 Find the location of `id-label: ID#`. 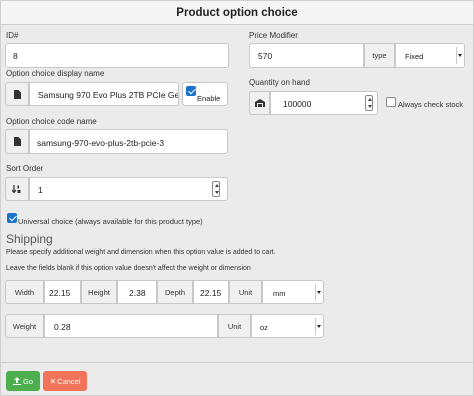

id-label: ID# is located at coordinates (12, 35).